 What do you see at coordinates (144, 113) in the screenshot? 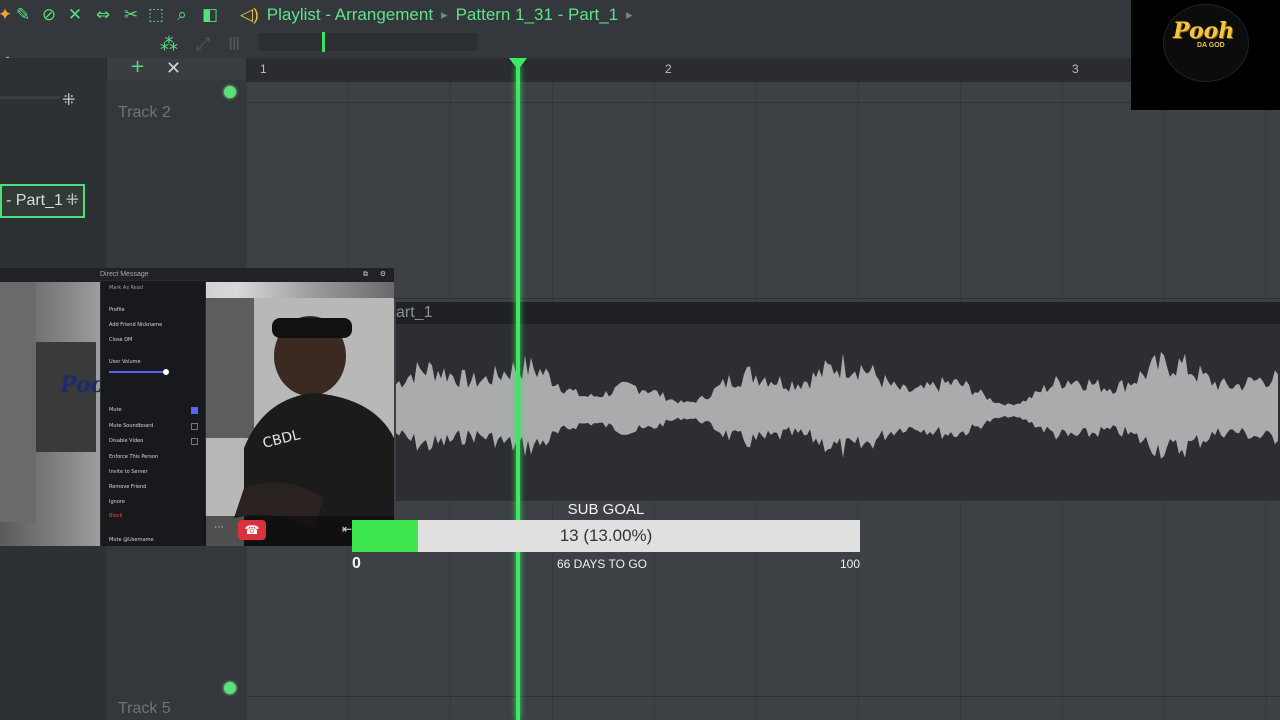
I see `track-label: Track 2` at bounding box center [144, 113].